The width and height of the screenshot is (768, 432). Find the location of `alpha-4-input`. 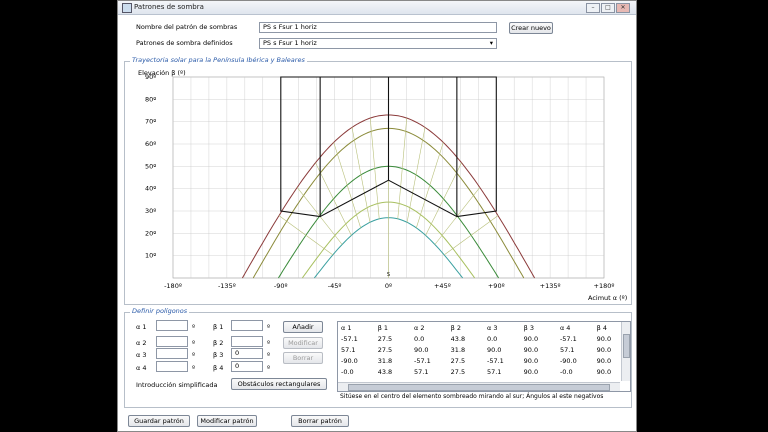

alpha-4-input is located at coordinates (172, 366).